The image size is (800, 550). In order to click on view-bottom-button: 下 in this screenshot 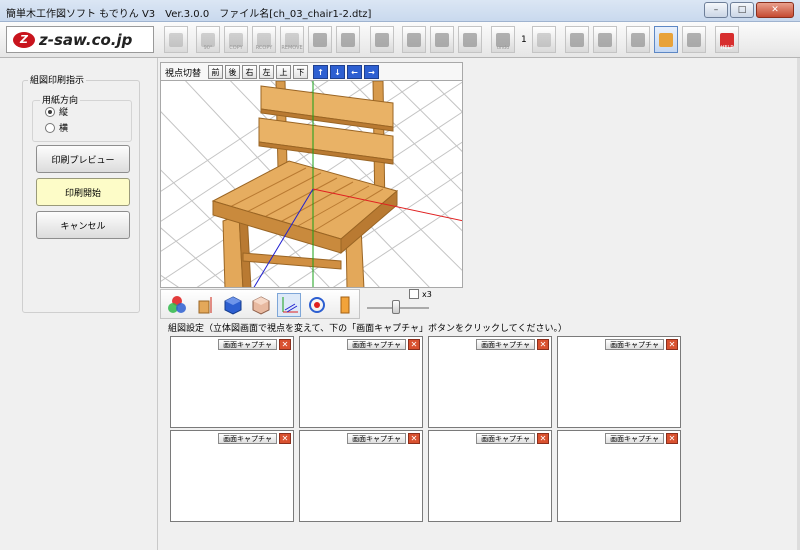, I will do `click(300, 72)`.